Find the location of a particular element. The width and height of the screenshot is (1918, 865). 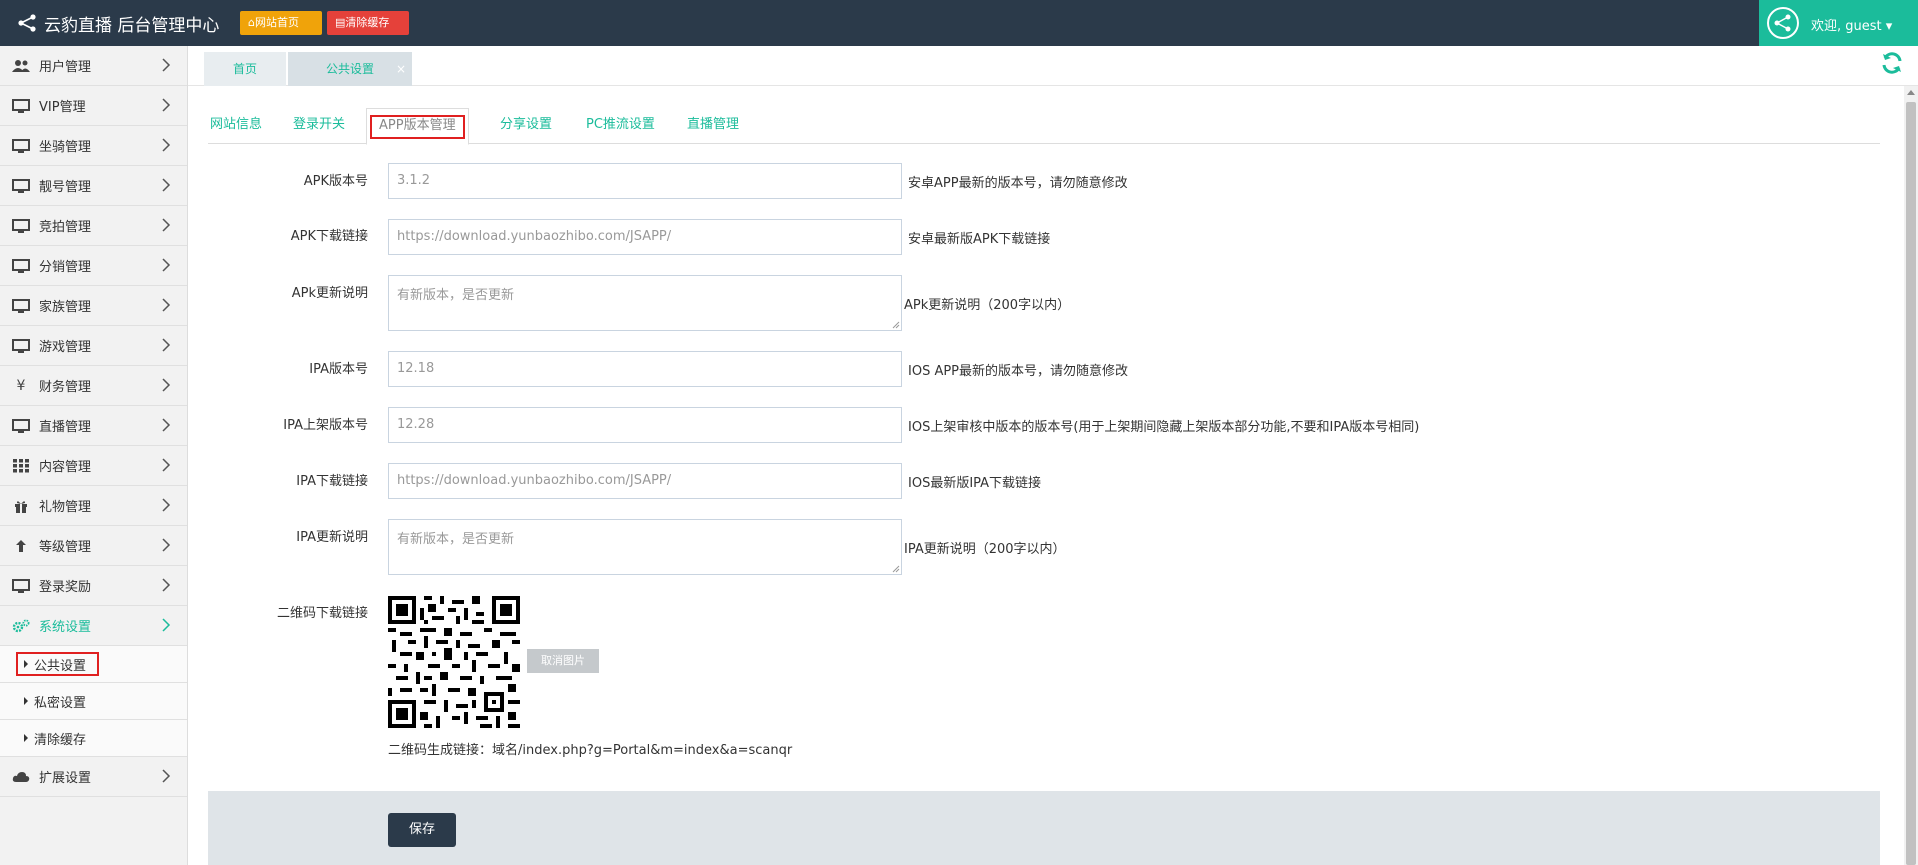

scrollbar-thumb is located at coordinates (1911, 483).